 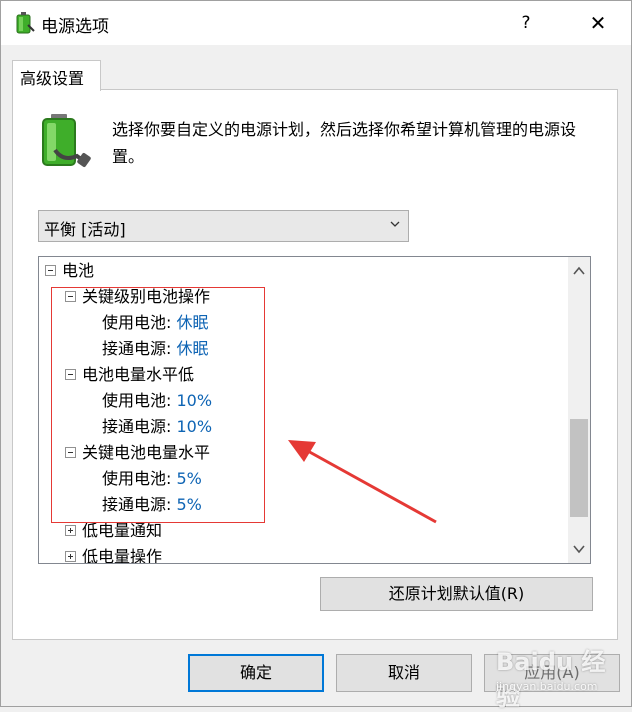 I want to click on tree-item-label: 关键级别电池操作, so click(x=146, y=296).